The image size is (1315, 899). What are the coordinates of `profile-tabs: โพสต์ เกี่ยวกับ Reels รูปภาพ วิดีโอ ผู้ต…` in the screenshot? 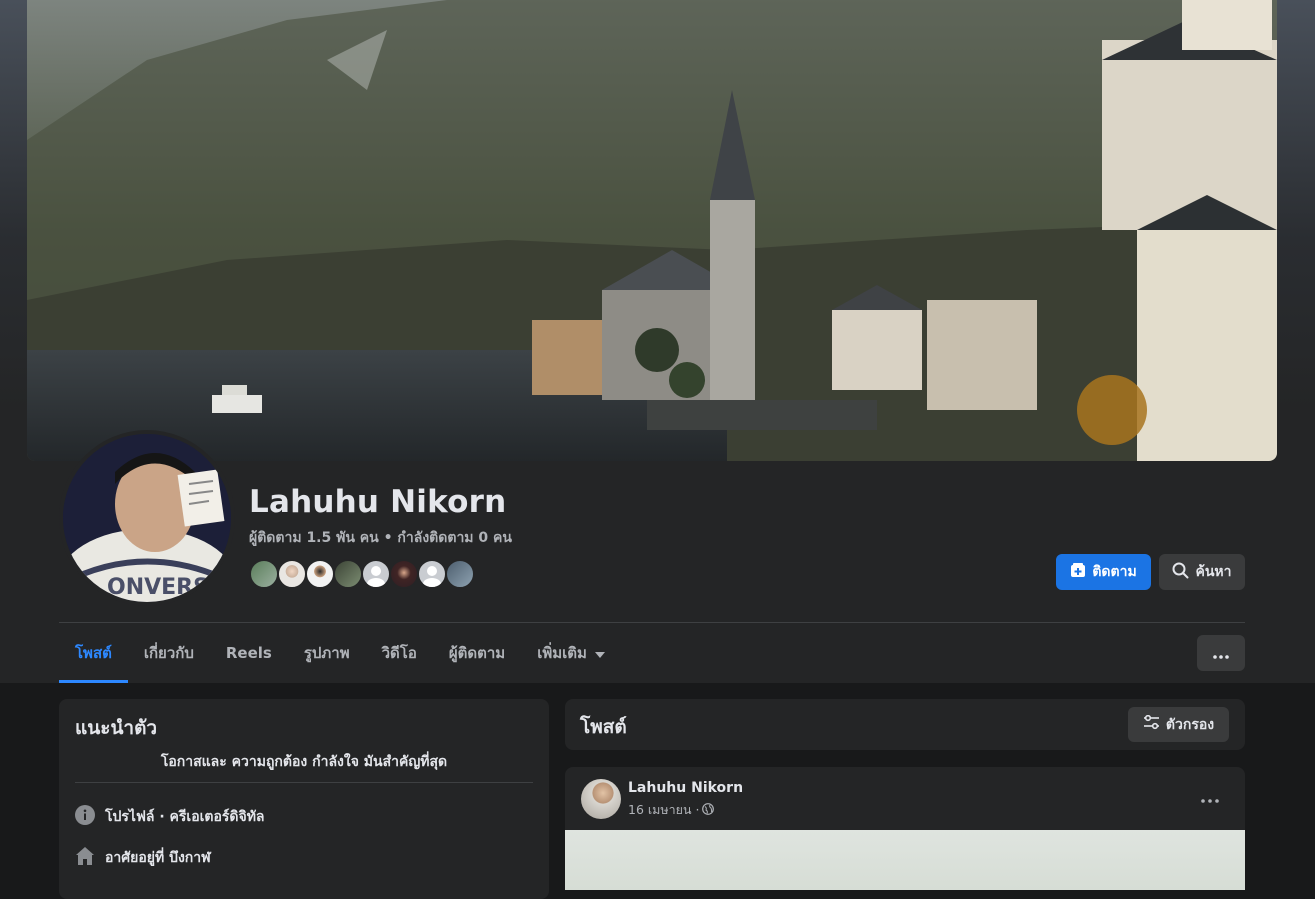 It's located at (340, 653).